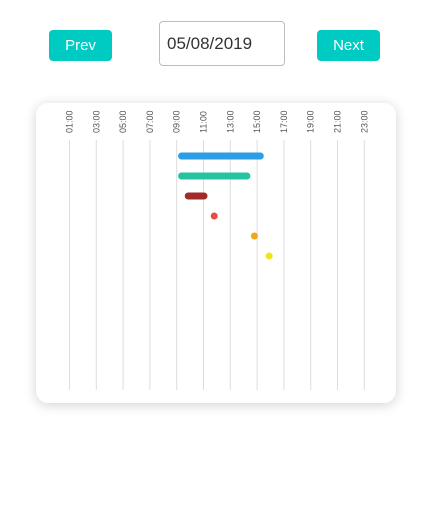 The height and width of the screenshot is (523, 442). What do you see at coordinates (96, 121) in the screenshot?
I see `hour-label: 03:00` at bounding box center [96, 121].